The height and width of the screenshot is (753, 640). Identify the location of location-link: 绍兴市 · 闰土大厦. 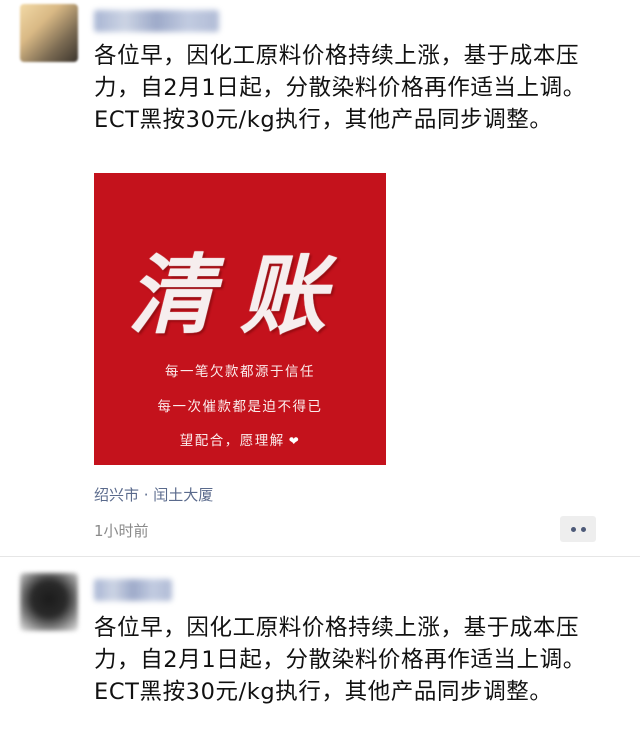
(153, 494).